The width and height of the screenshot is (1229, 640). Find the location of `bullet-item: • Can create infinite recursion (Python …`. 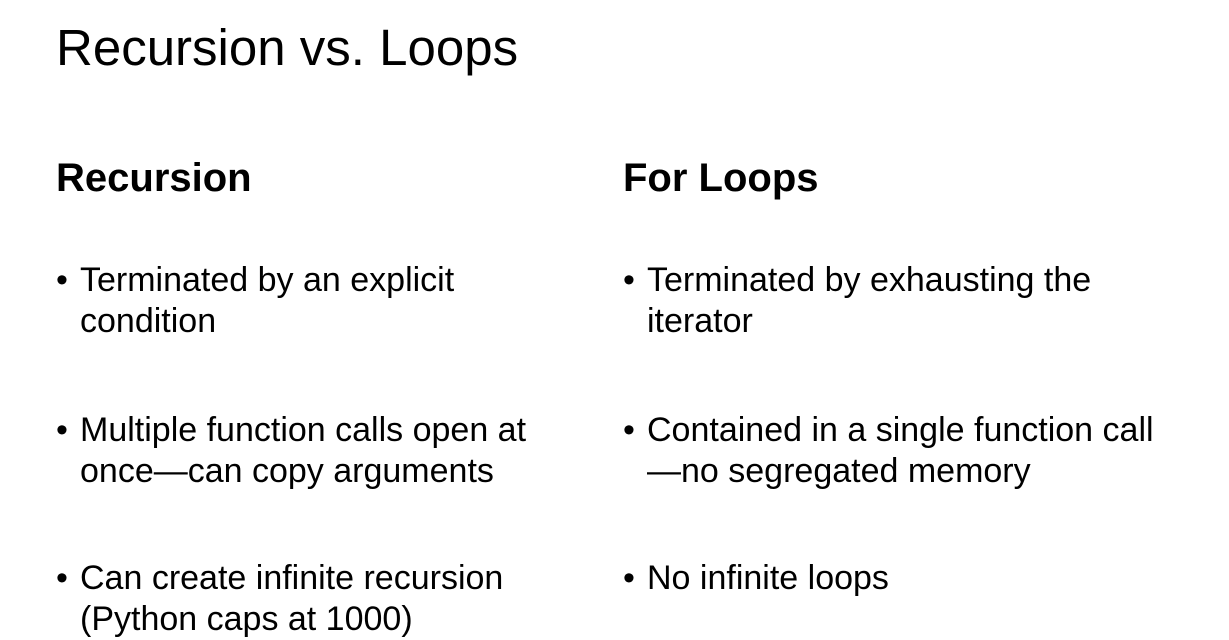

bullet-item: • Can create infinite recursion (Python … is located at coordinates (326, 599).